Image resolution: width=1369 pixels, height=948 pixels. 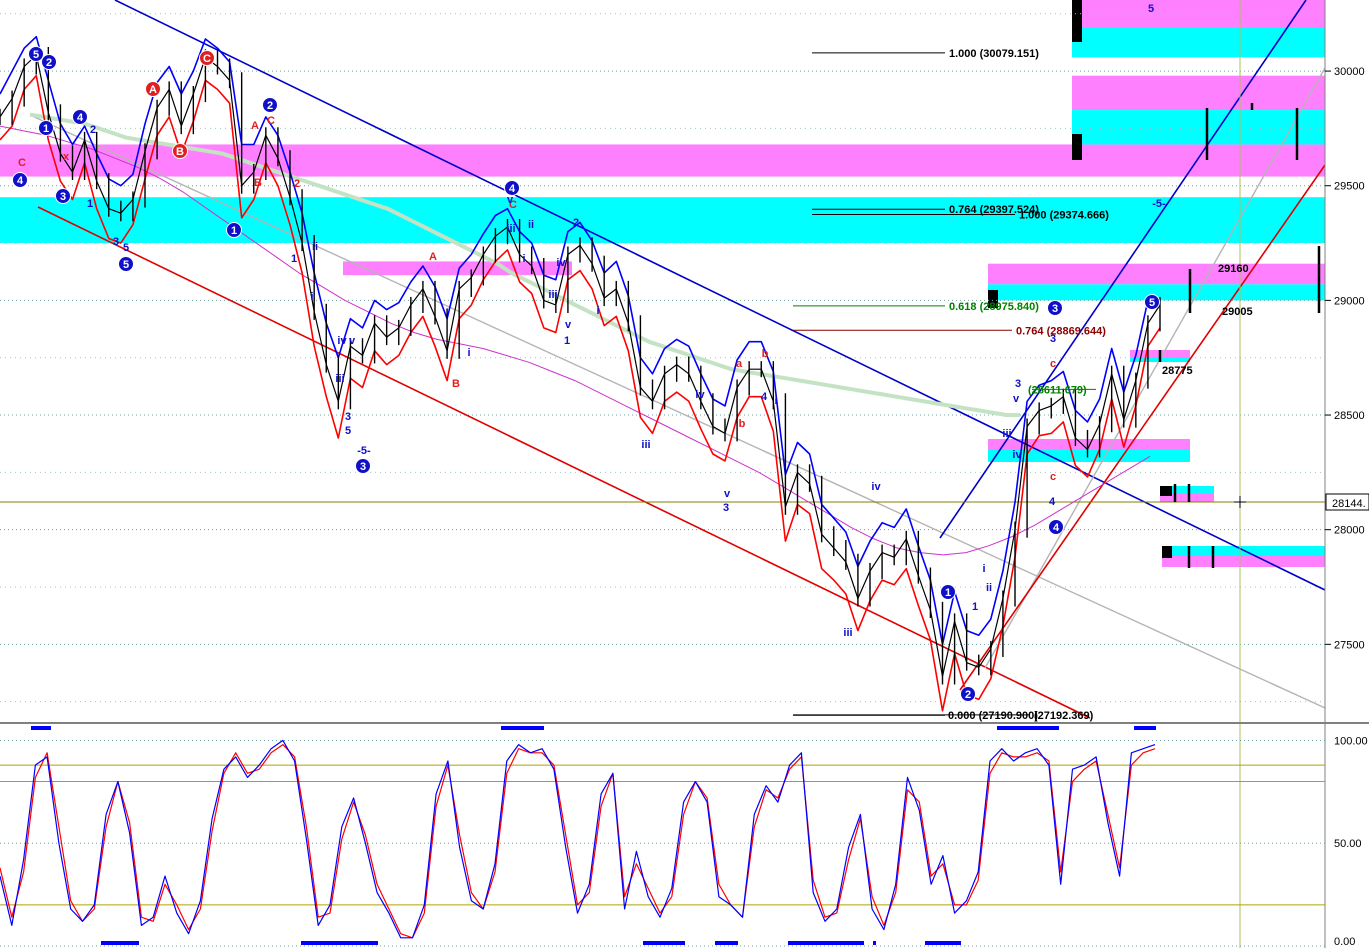 I want to click on wave-text: -5-, so click(x=364, y=451).